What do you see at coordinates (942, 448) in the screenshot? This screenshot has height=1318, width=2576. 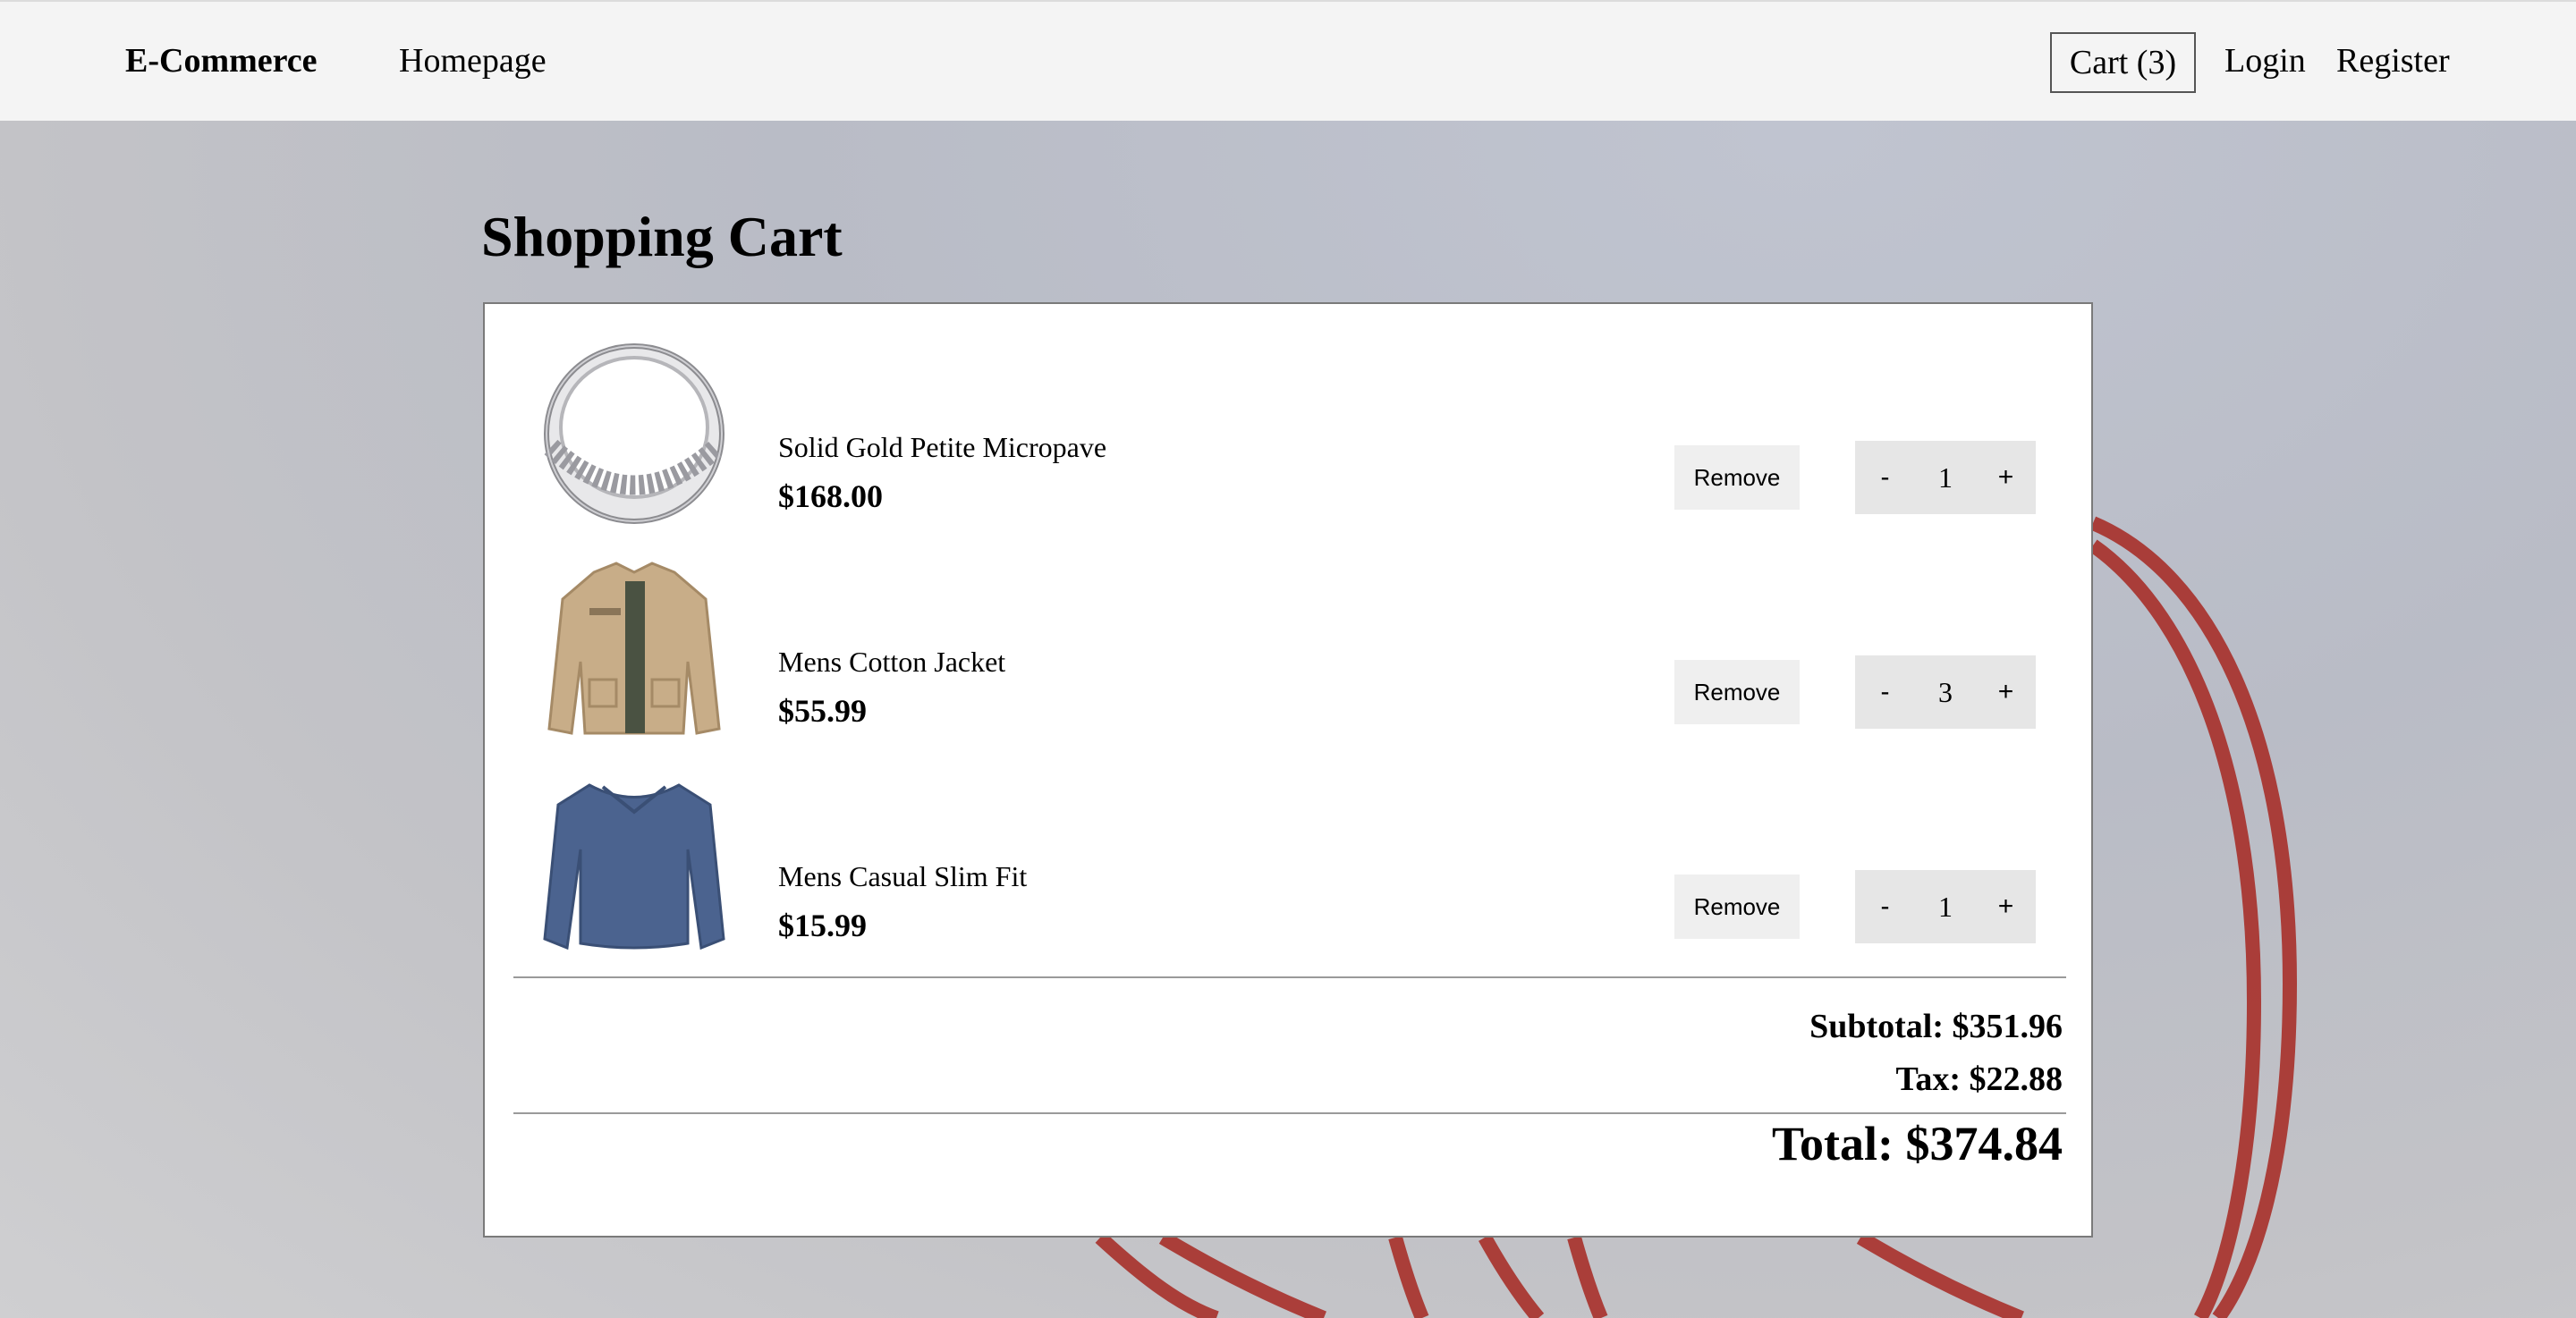 I see `item-name: Solid Gold Petite Micropave` at bounding box center [942, 448].